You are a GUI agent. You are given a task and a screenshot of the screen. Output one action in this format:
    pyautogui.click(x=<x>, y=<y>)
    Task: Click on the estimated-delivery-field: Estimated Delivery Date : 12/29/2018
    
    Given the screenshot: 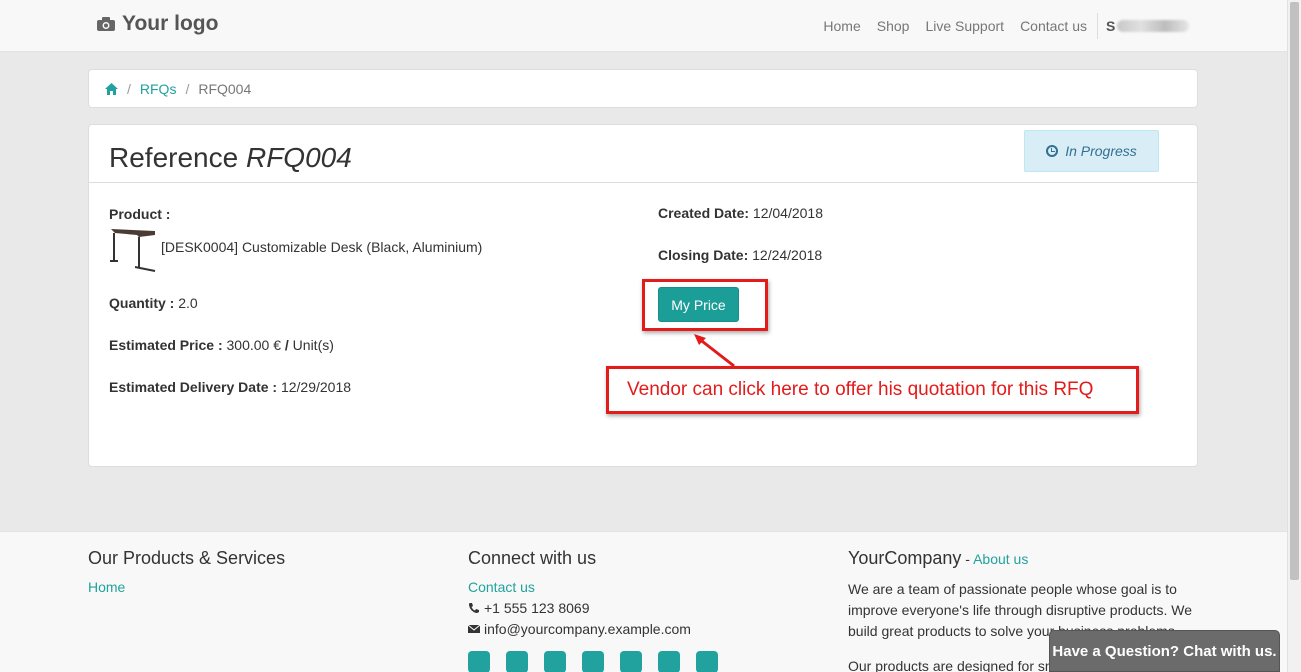 What is the action you would take?
    pyautogui.click(x=230, y=387)
    